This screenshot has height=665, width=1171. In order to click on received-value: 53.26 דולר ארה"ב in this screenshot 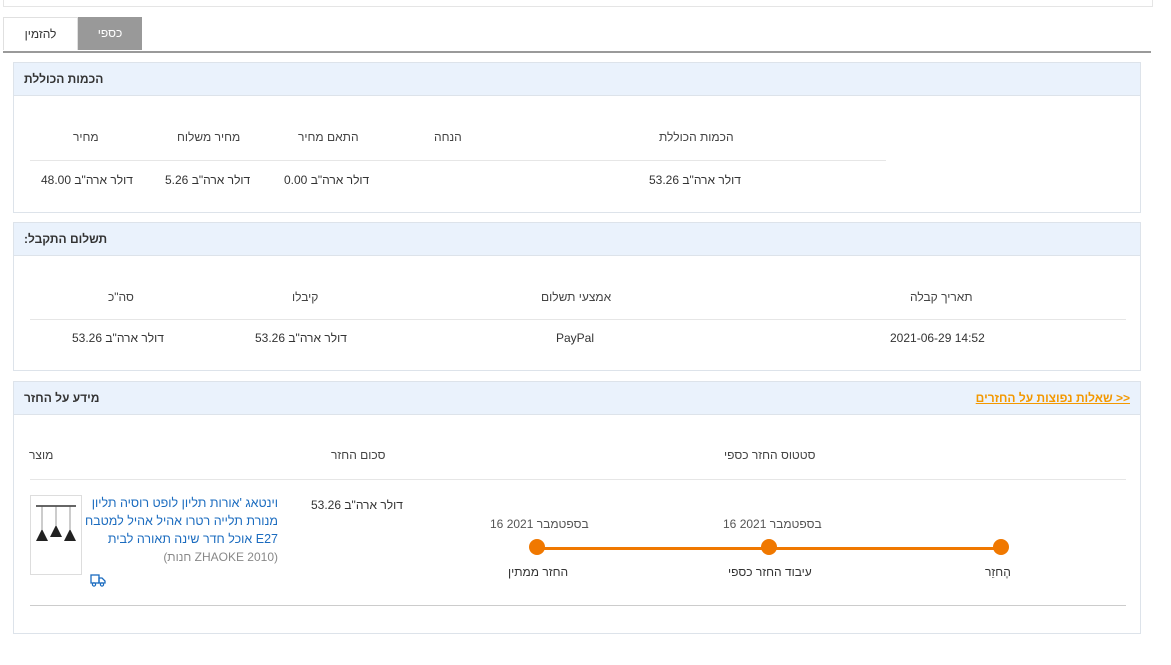, I will do `click(301, 338)`.